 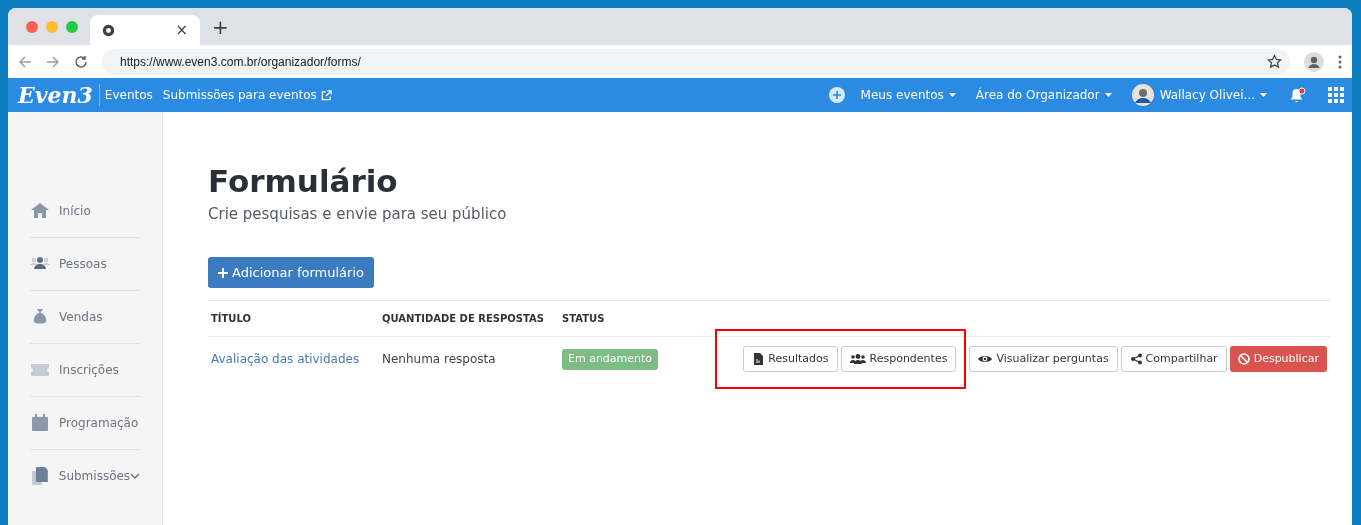 What do you see at coordinates (108, 30) in the screenshot?
I see `browser-logo-icon` at bounding box center [108, 30].